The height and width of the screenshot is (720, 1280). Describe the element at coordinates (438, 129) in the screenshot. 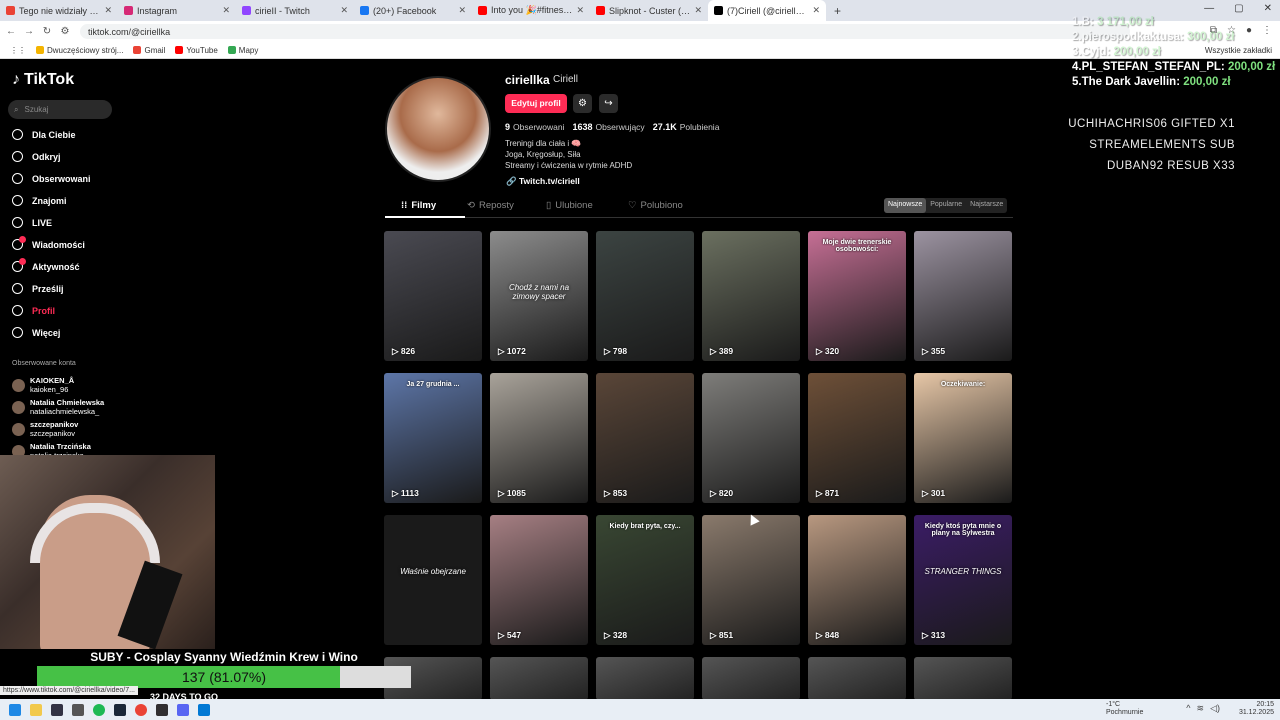

I see `profile-avatar` at that location.